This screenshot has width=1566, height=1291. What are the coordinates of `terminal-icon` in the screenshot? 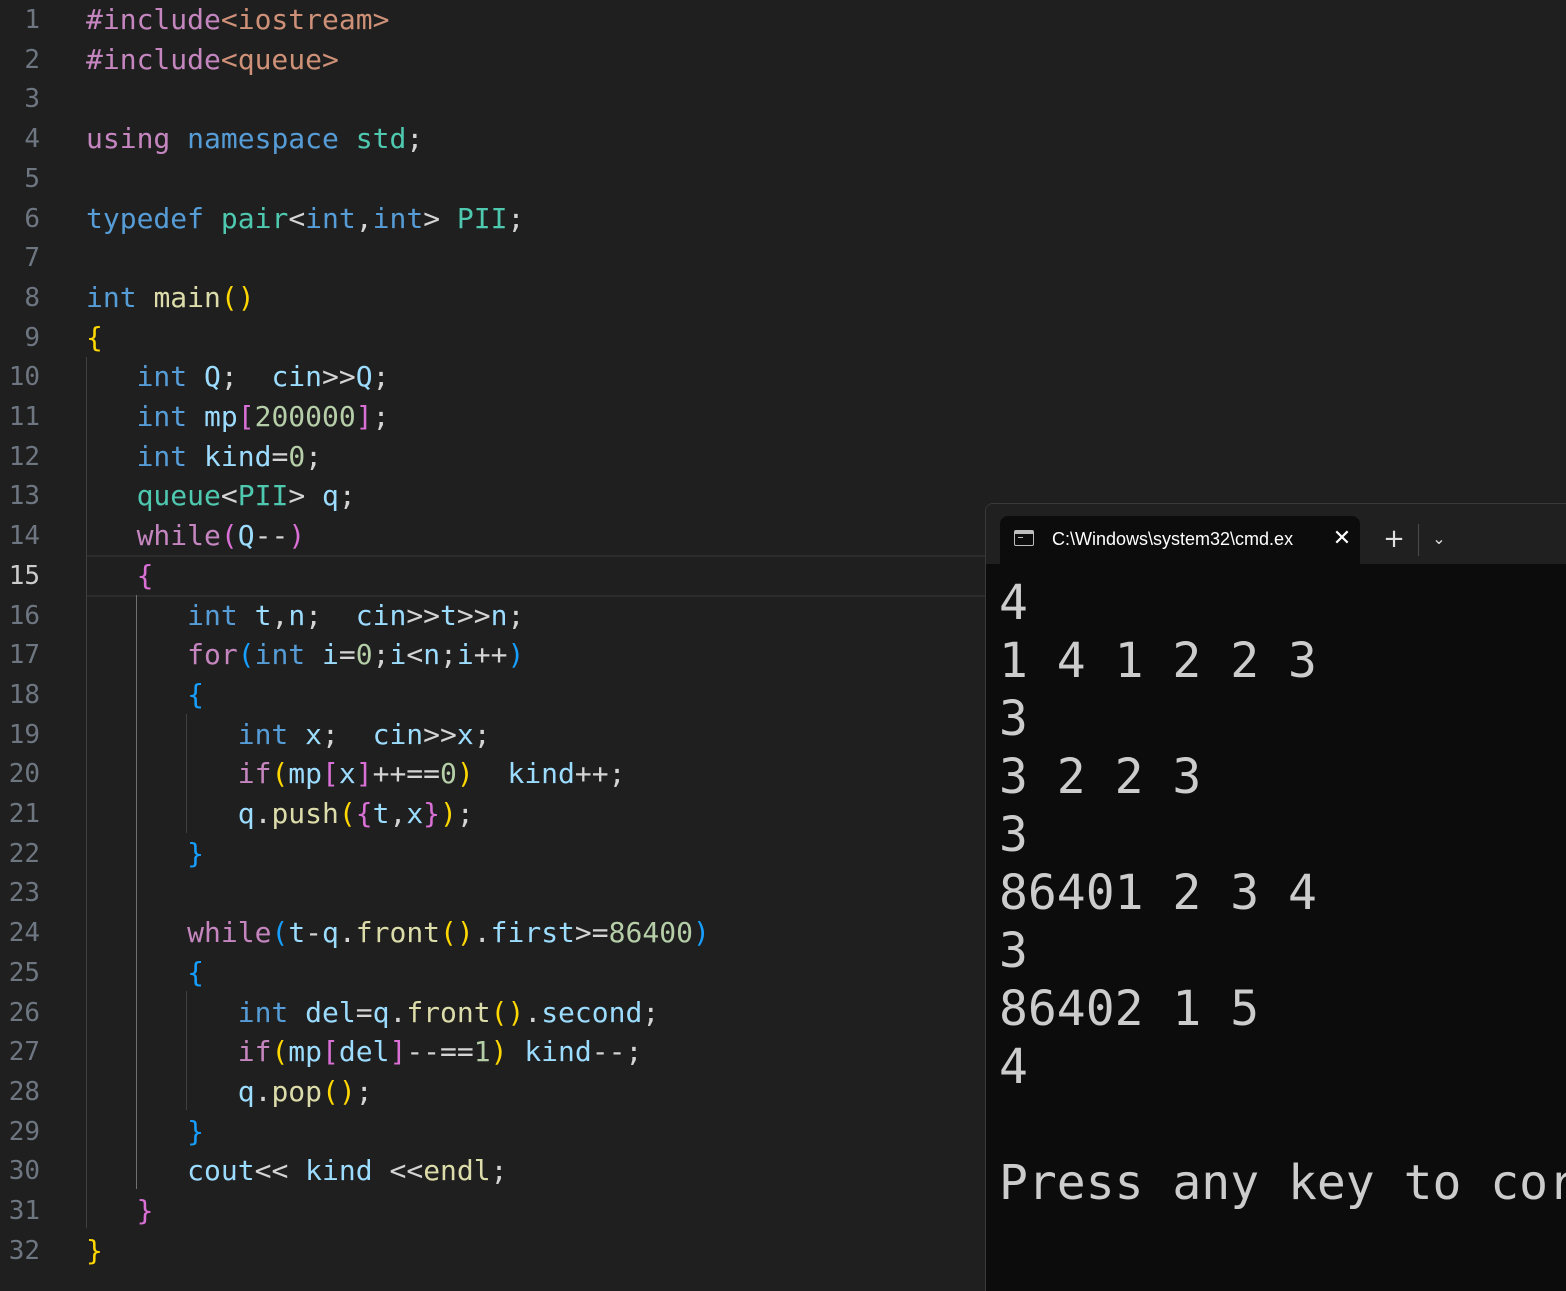 It's located at (1024, 538).